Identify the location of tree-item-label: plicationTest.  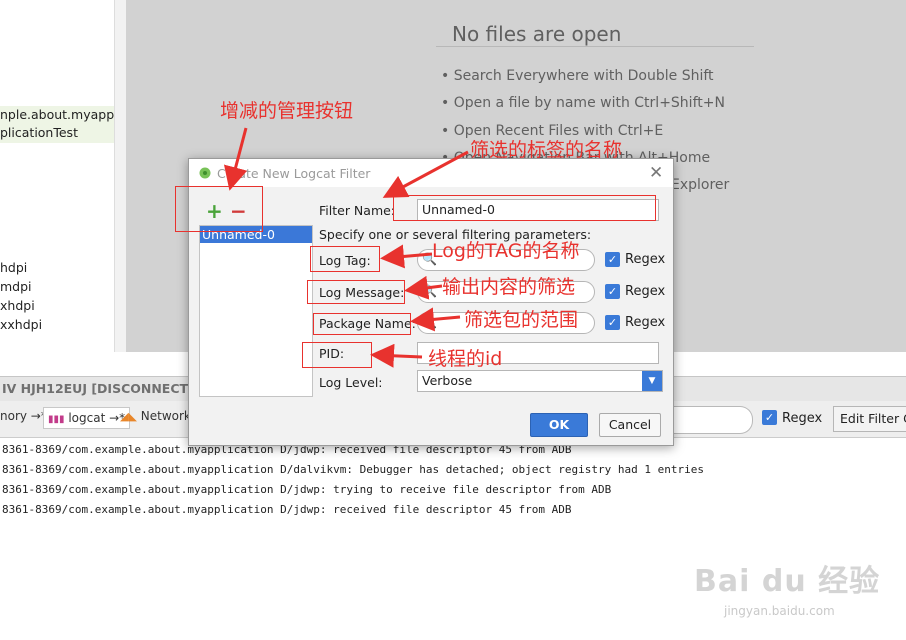
(39, 132).